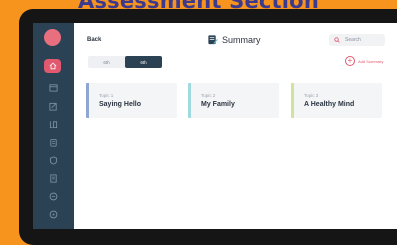 Image resolution: width=397 pixels, height=245 pixels. I want to click on plus-icon: +, so click(350, 61).